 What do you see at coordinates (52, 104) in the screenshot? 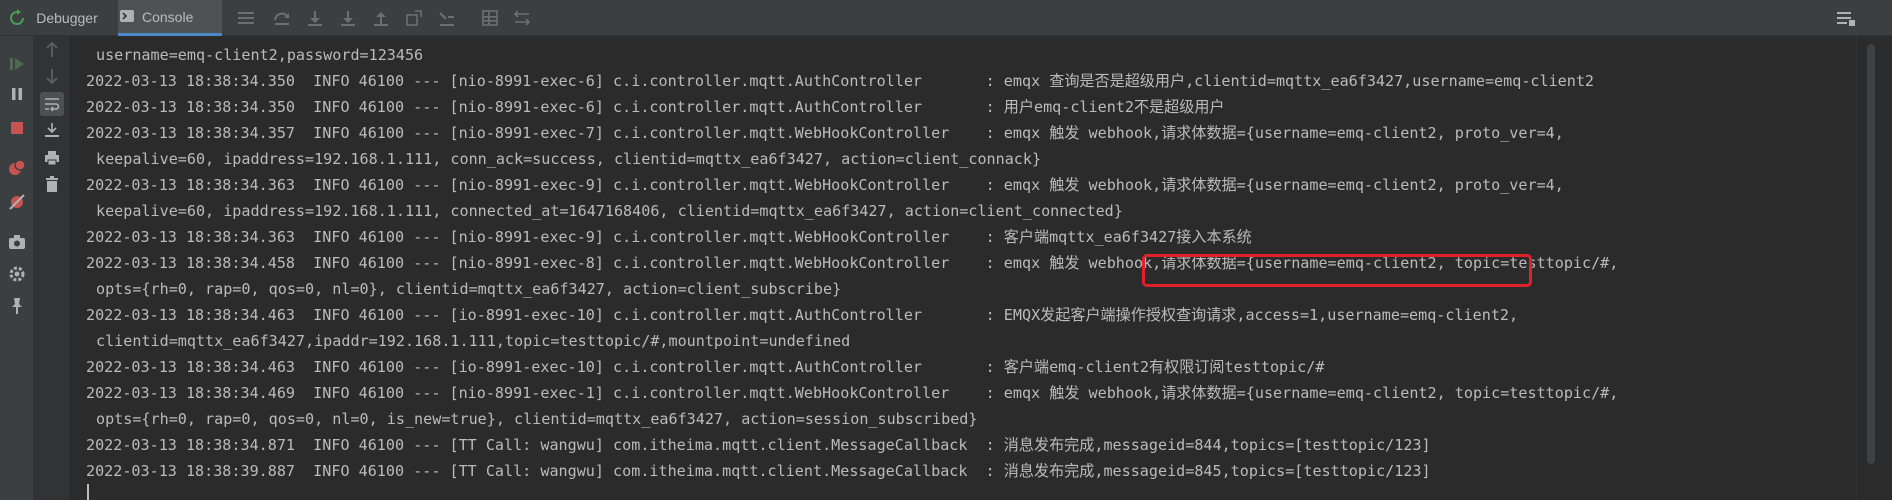
I see `soft-wrap-icon` at bounding box center [52, 104].